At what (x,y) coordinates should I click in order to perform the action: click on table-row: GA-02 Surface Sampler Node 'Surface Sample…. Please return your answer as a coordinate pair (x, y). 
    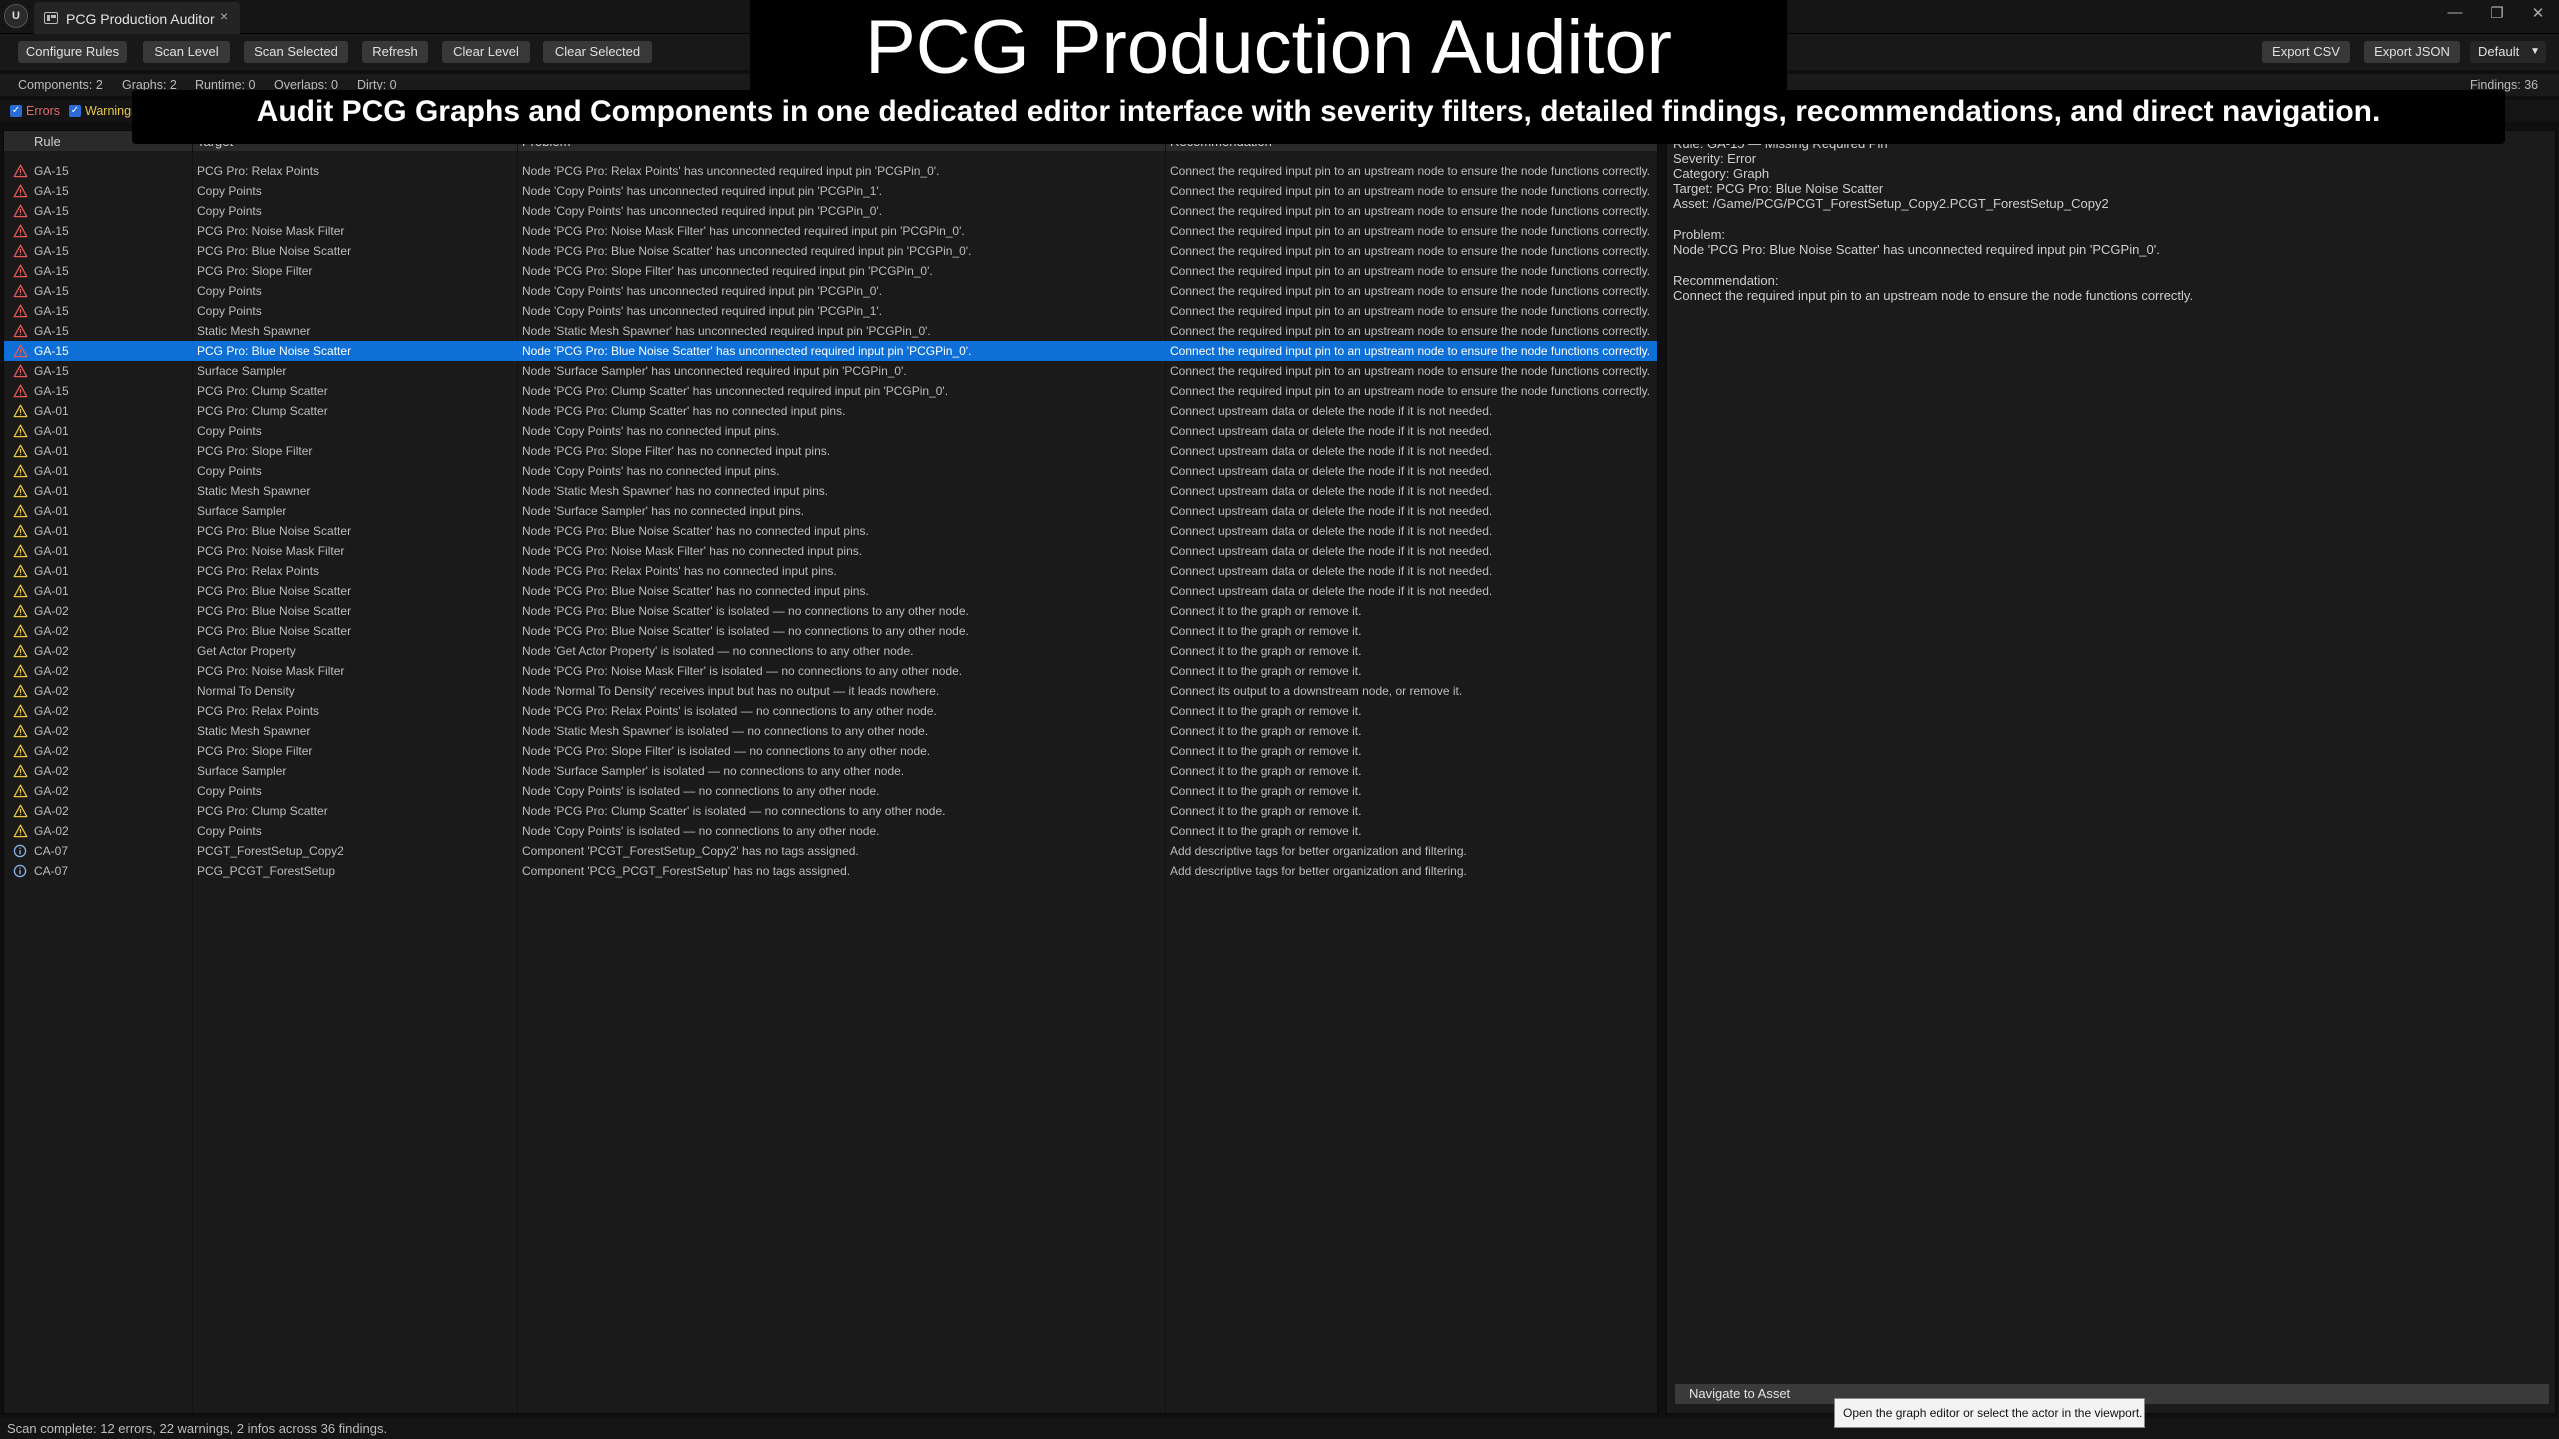
    Looking at the image, I should click on (830, 771).